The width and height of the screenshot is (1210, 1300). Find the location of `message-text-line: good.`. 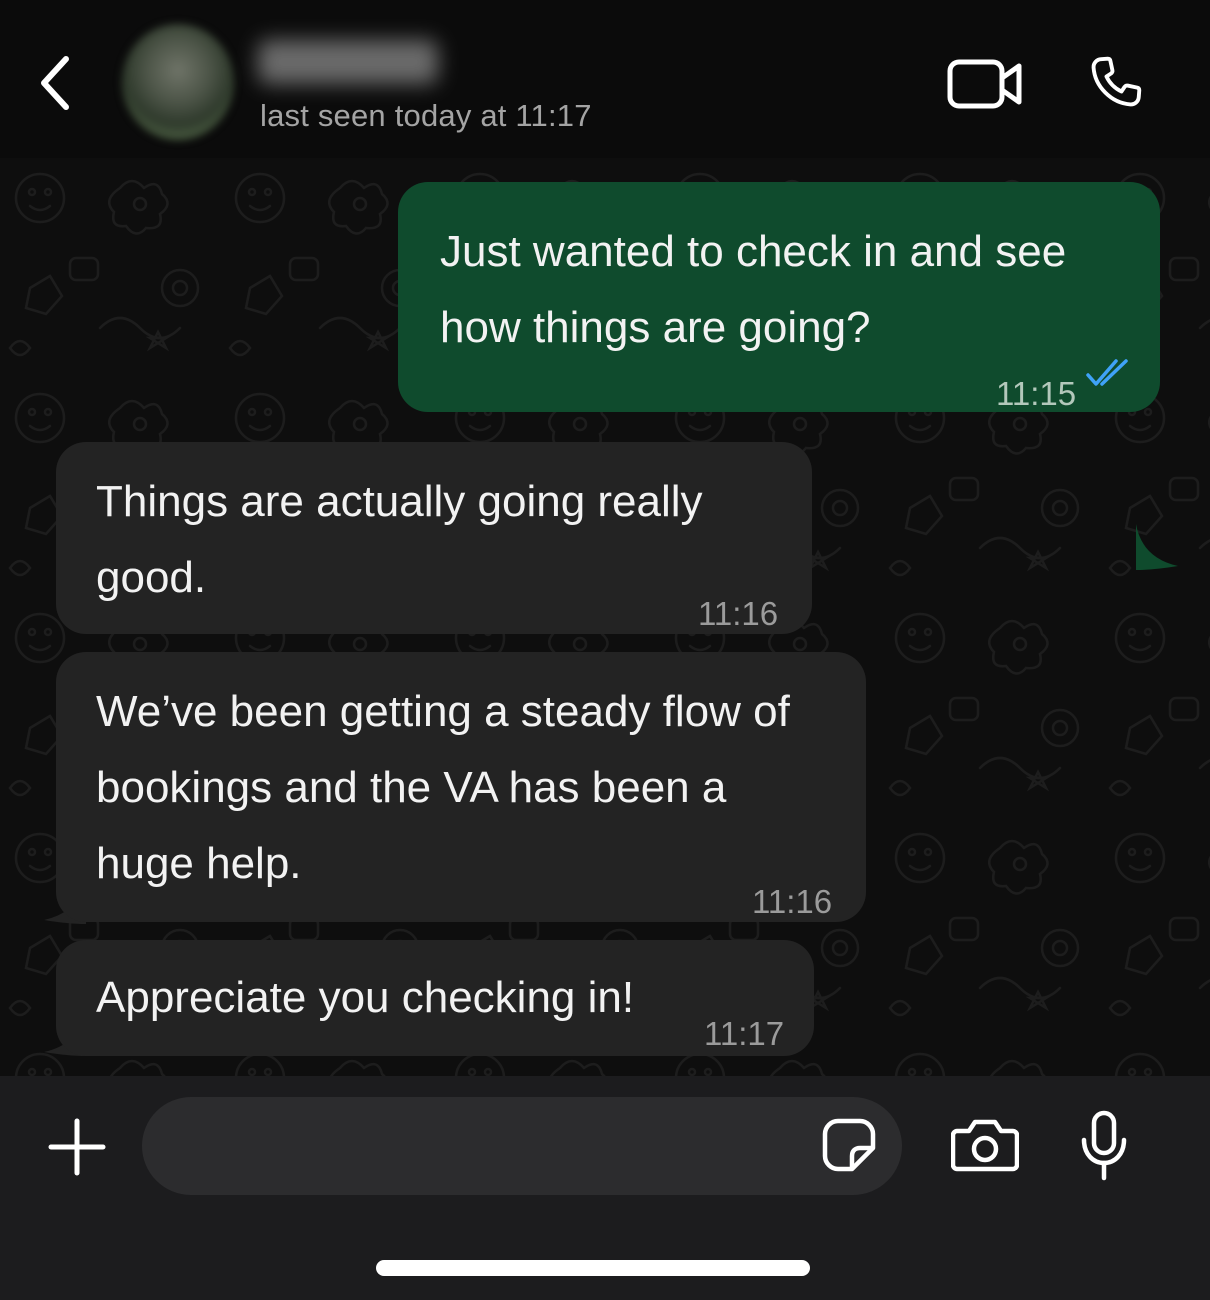

message-text-line: good. is located at coordinates (151, 577).